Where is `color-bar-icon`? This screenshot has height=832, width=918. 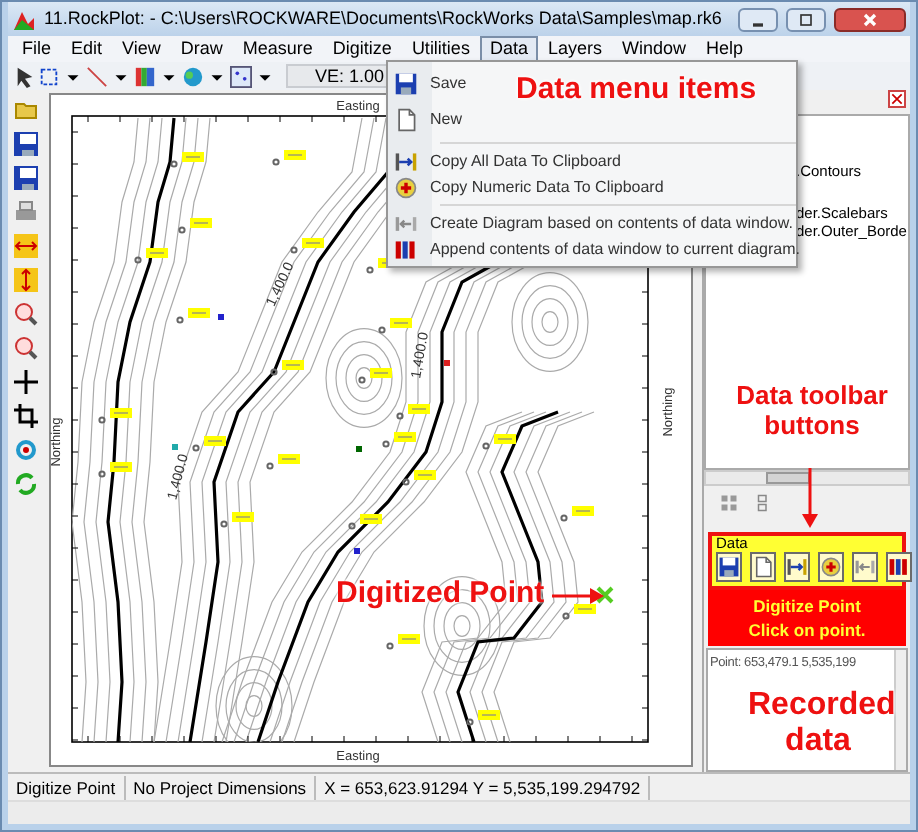
color-bar-icon is located at coordinates (145, 76).